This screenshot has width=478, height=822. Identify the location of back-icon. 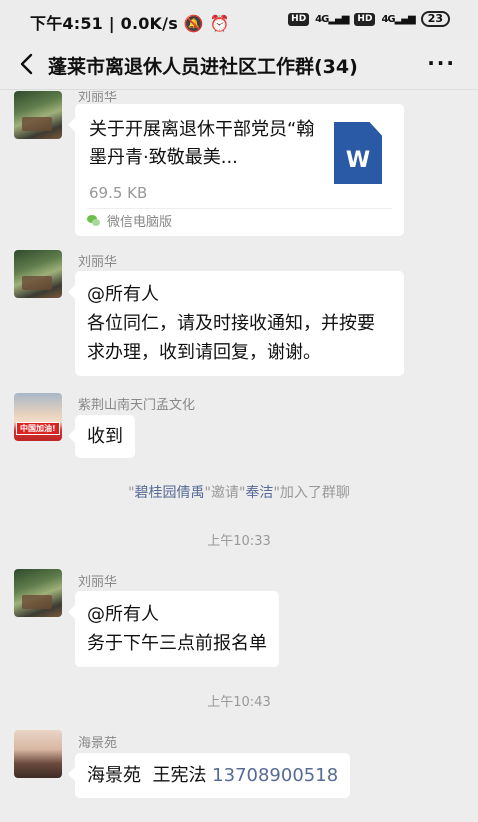
(28, 64).